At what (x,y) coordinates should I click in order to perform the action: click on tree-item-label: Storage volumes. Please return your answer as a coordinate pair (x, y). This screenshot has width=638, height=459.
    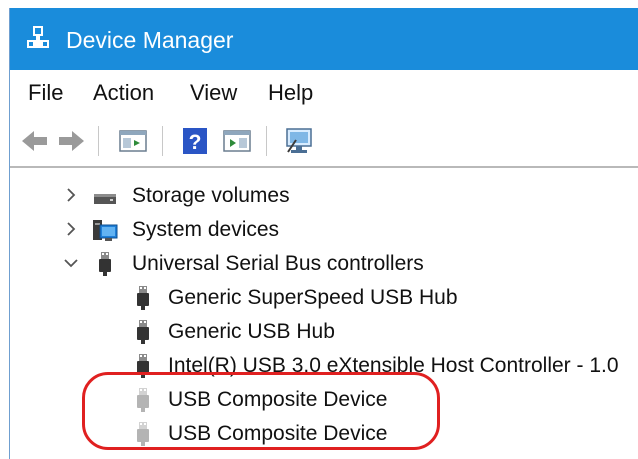
    Looking at the image, I should click on (211, 195).